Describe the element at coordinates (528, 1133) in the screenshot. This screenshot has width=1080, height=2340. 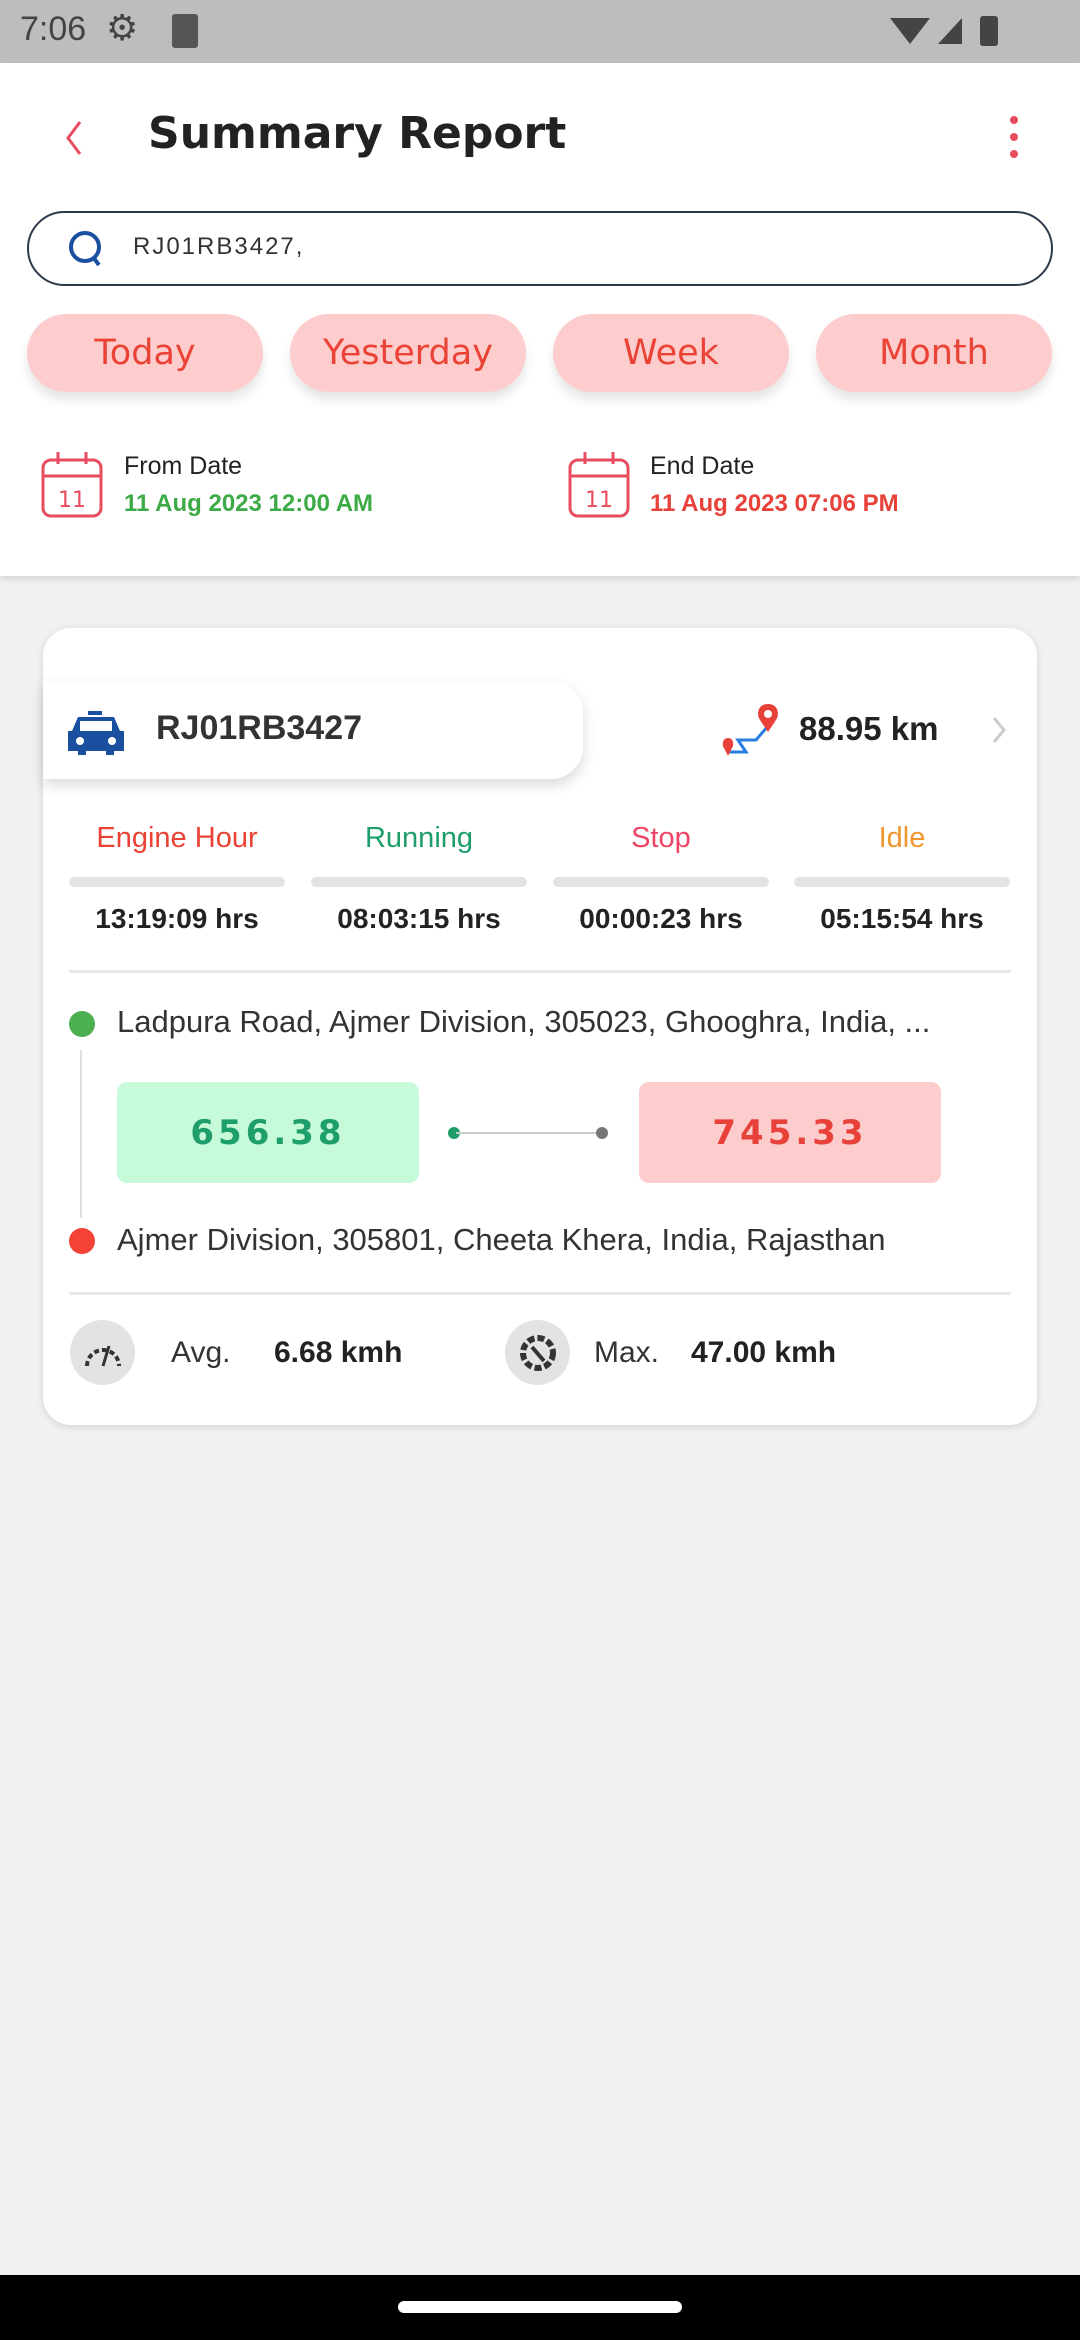
I see `odometer-connector` at that location.